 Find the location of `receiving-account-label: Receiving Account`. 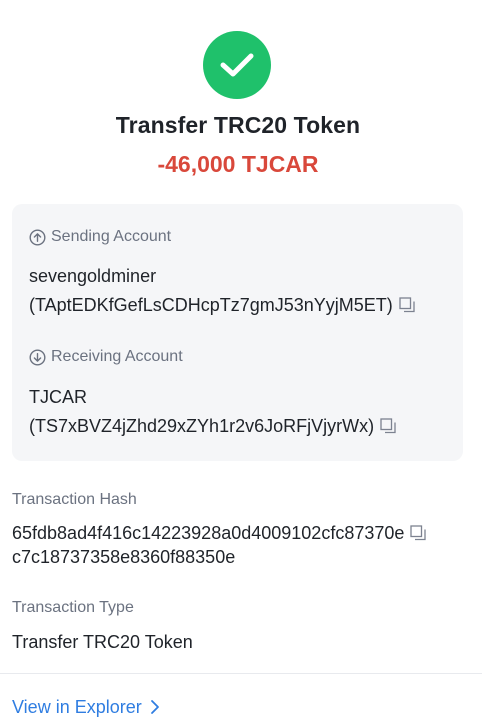

receiving-account-label: Receiving Account is located at coordinates (106, 357).